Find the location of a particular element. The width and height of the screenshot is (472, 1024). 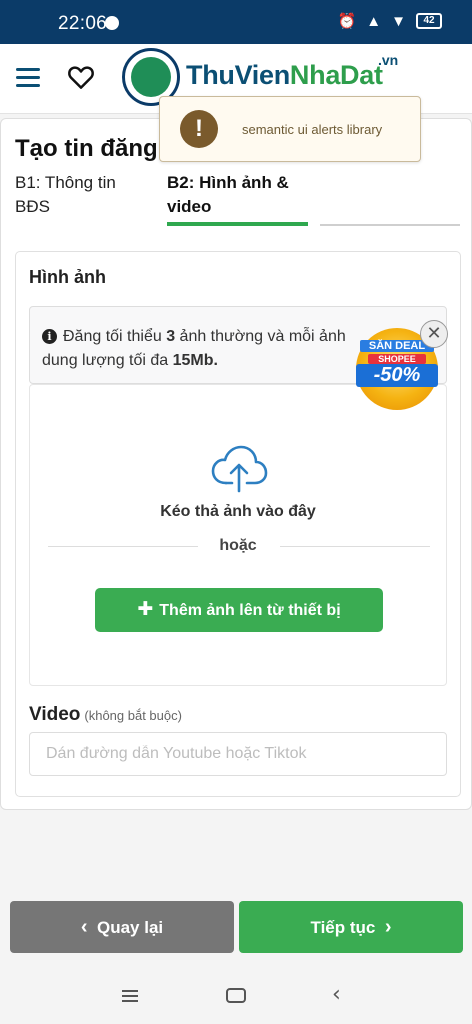

notice-size: 15Mb is located at coordinates (193, 360).